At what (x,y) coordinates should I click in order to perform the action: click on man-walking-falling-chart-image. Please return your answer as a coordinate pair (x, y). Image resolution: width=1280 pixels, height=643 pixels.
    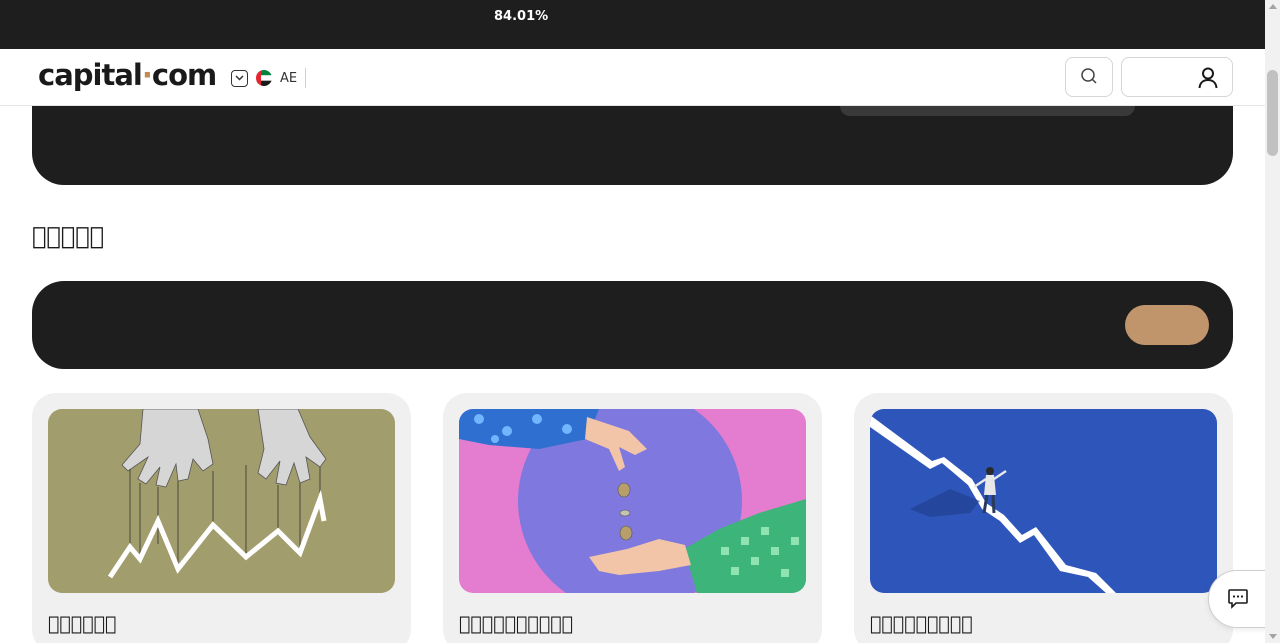
    Looking at the image, I should click on (1043, 501).